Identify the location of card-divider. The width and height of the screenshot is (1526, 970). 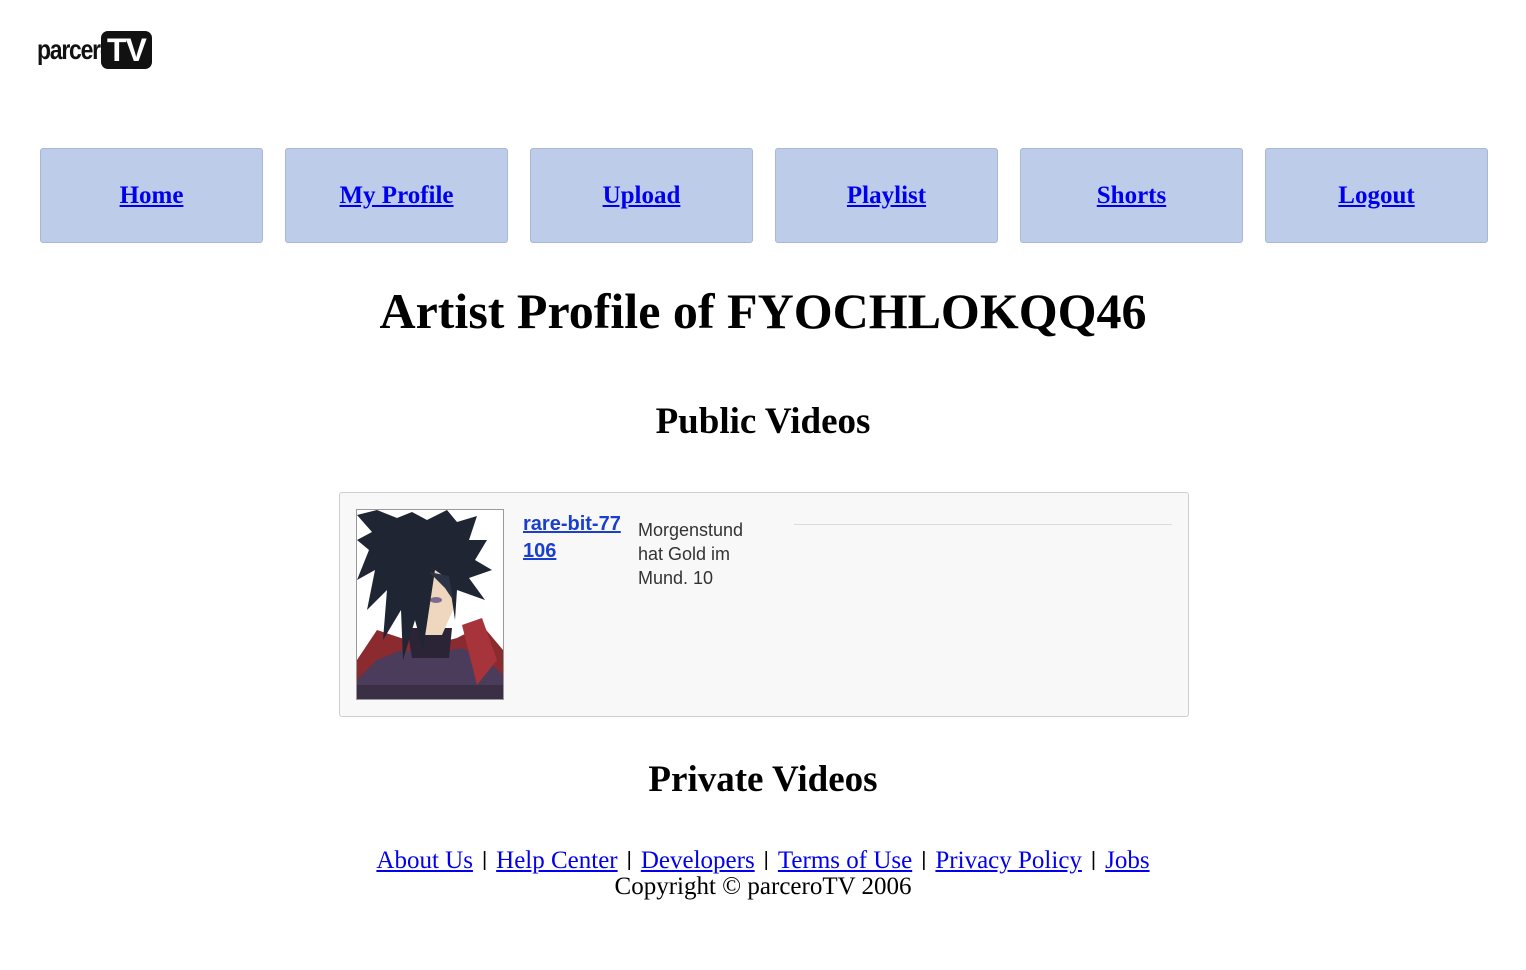
(983, 524).